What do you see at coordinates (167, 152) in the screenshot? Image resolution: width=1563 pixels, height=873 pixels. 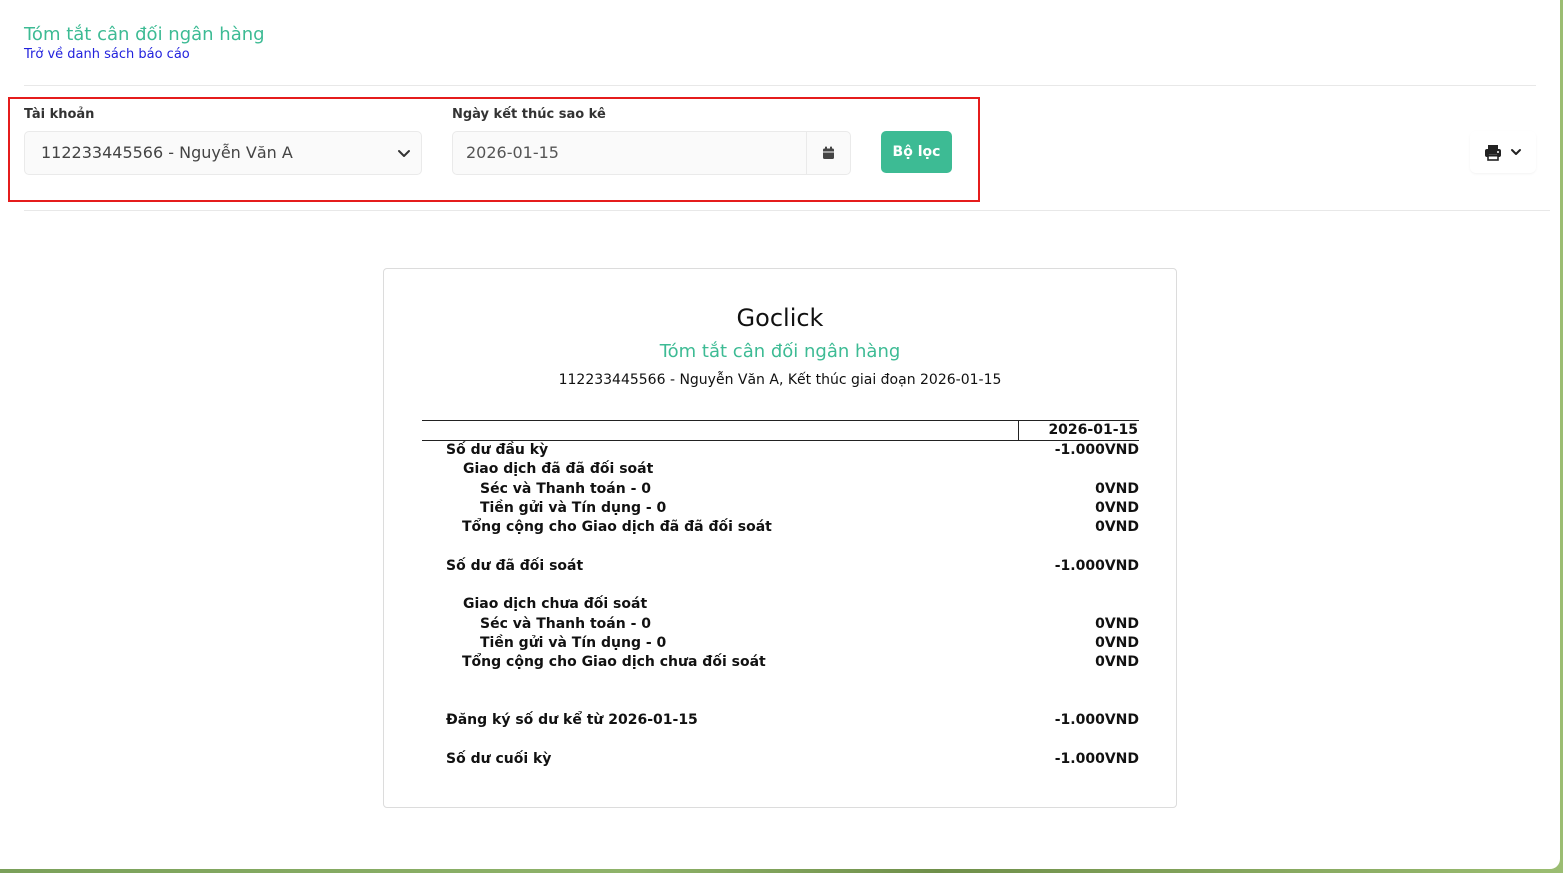 I see `account-select-value: 112233445566 - Nguyễn Văn A` at bounding box center [167, 152].